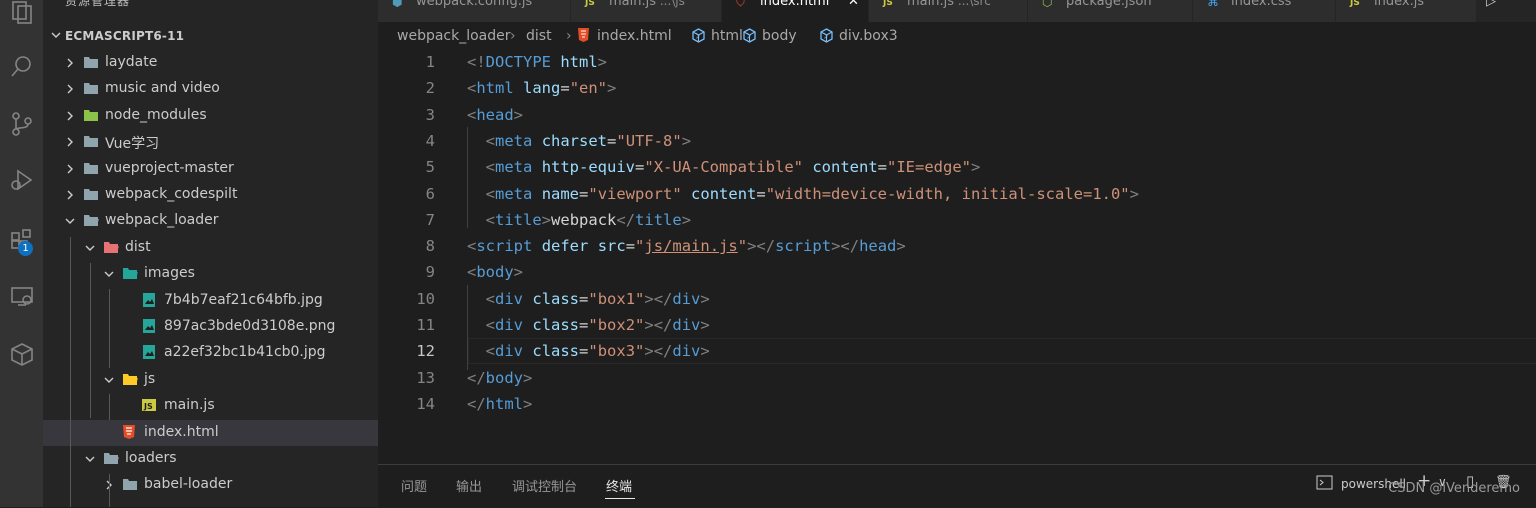  I want to click on tab-index-html: ⛉ index.html ✕, so click(795, 11).